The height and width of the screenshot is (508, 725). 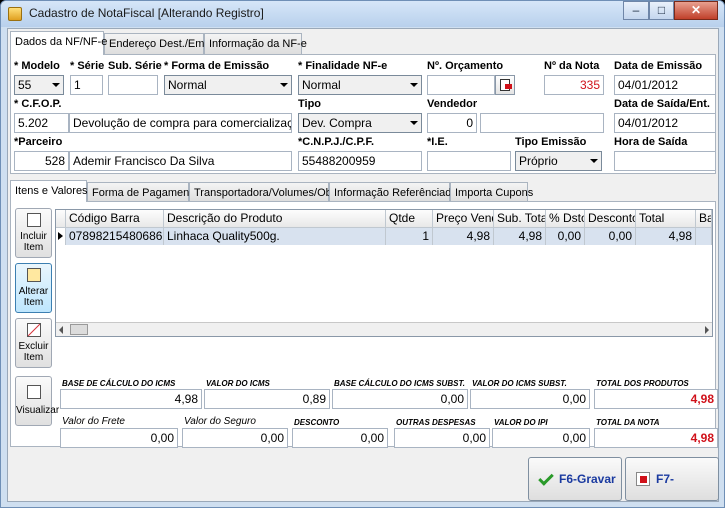 What do you see at coordinates (187, 85) in the screenshot?
I see `forma-emissao-value: Normal` at bounding box center [187, 85].